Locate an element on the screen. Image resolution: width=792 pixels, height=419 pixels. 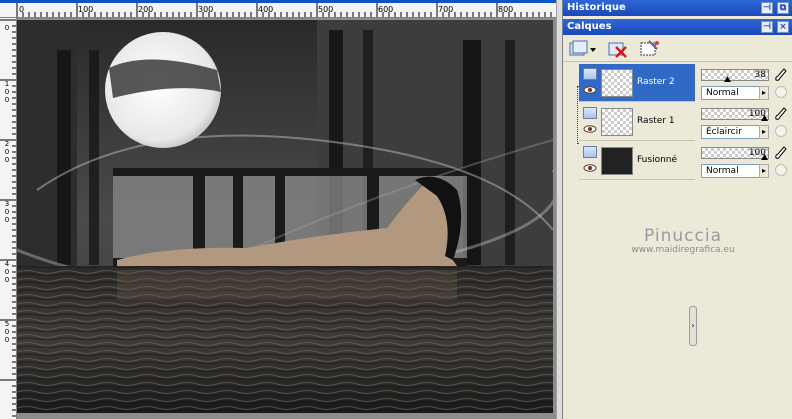
horizontal-ruler: 0 100 200 300 400 500 600 700 800 is located at coordinates (278, 9).